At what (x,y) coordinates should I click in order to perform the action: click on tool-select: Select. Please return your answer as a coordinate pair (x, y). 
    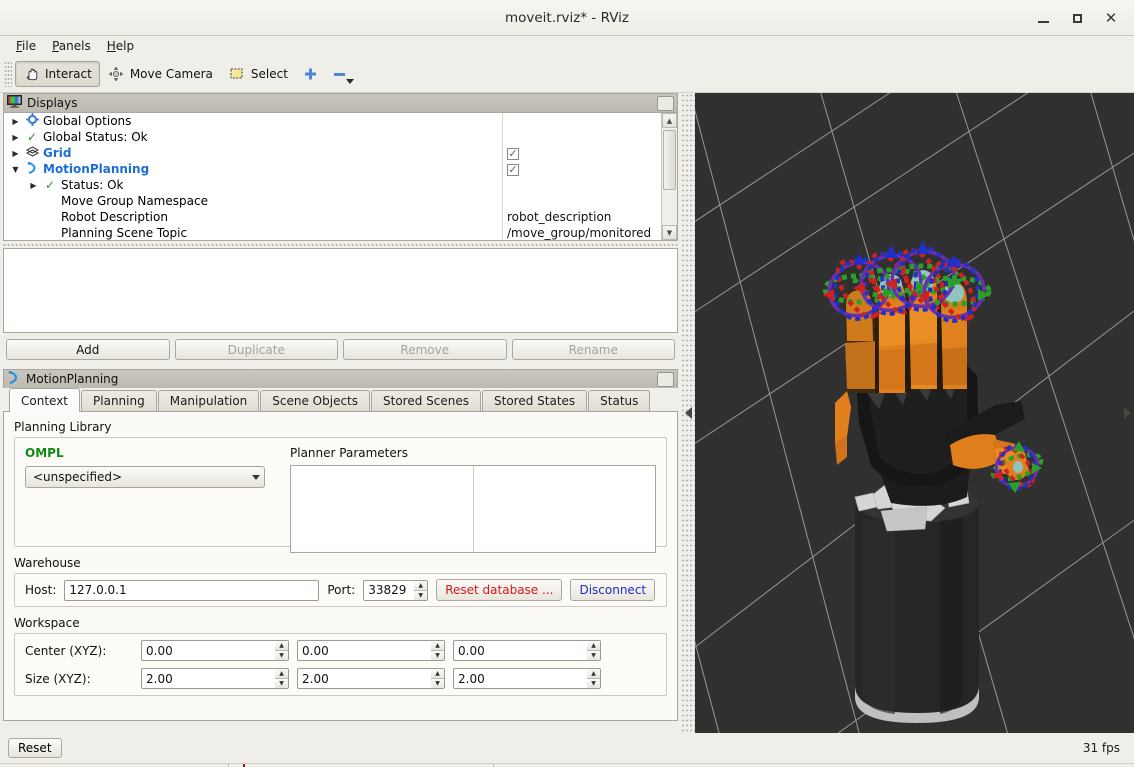
    Looking at the image, I should click on (258, 74).